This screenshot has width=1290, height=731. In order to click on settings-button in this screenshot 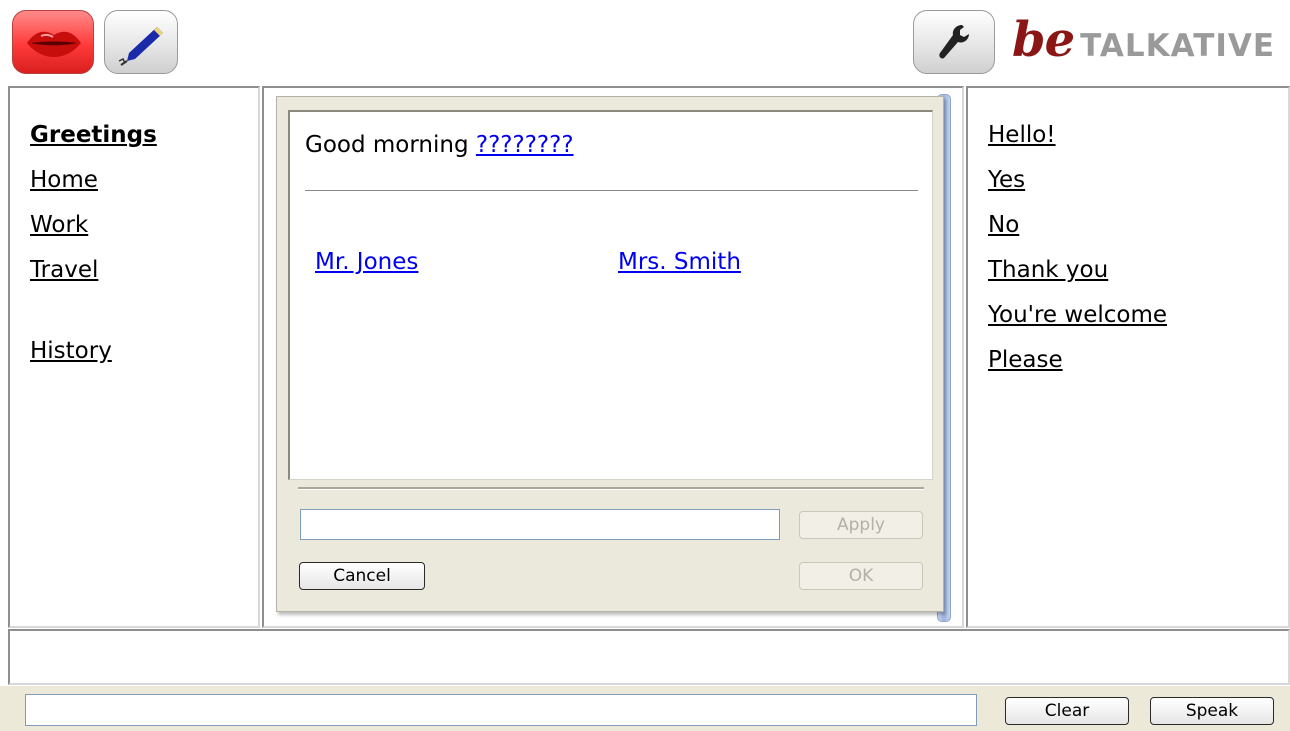, I will do `click(954, 42)`.